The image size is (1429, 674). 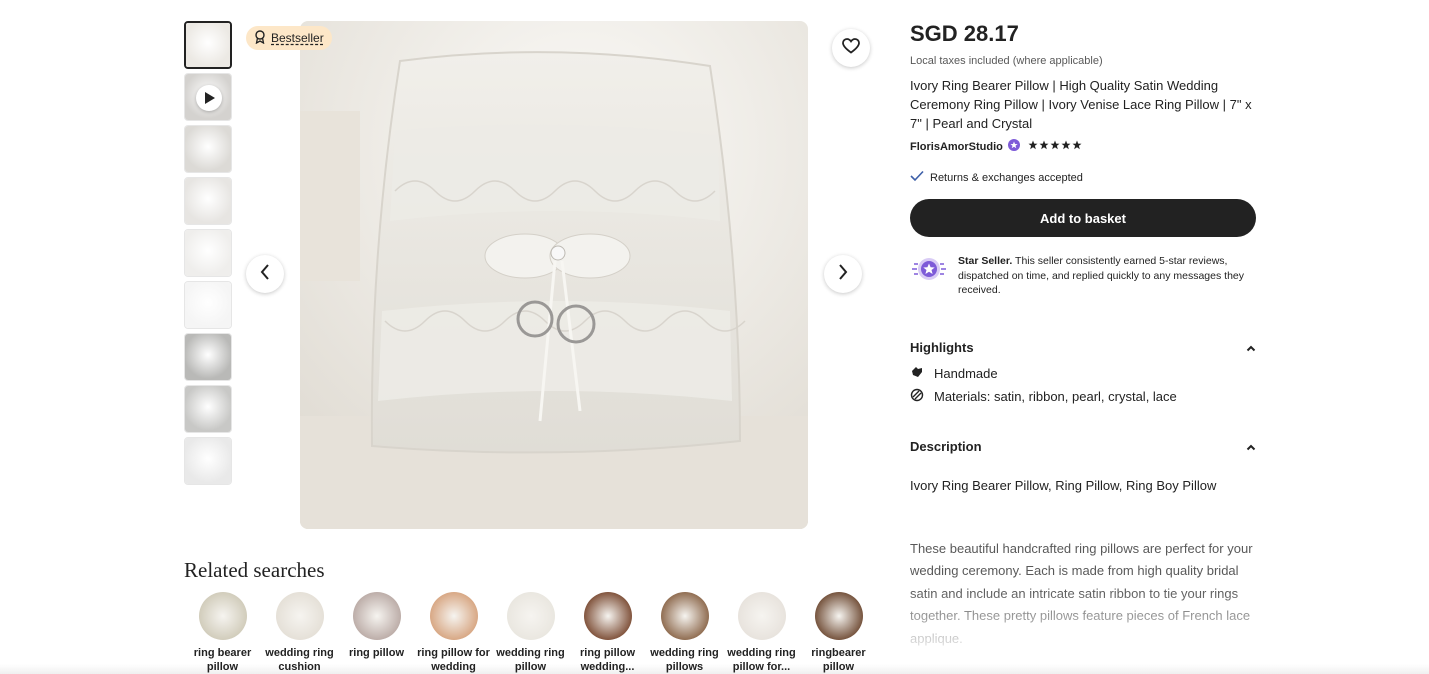 I want to click on bestseller-badge: Bestseller, so click(x=289, y=38).